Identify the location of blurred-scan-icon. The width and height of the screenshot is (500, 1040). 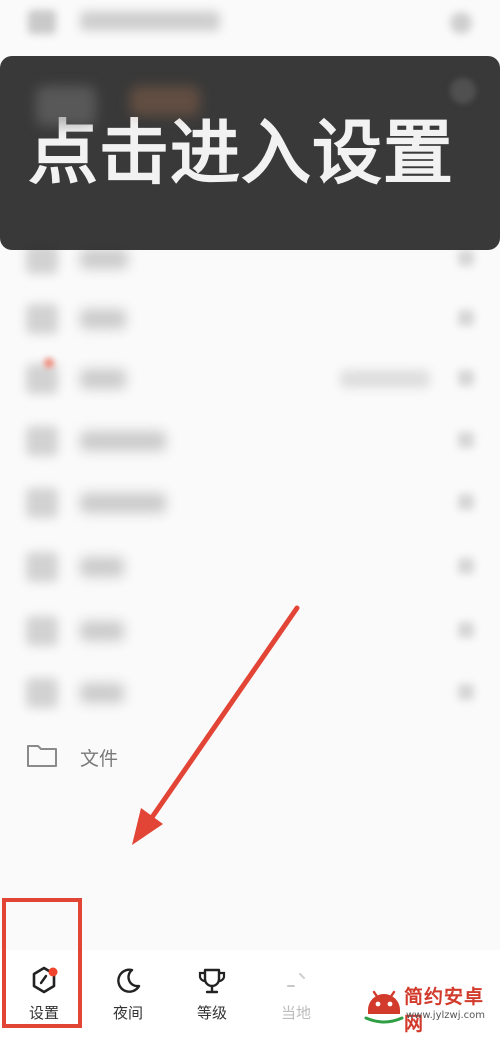
(461, 23).